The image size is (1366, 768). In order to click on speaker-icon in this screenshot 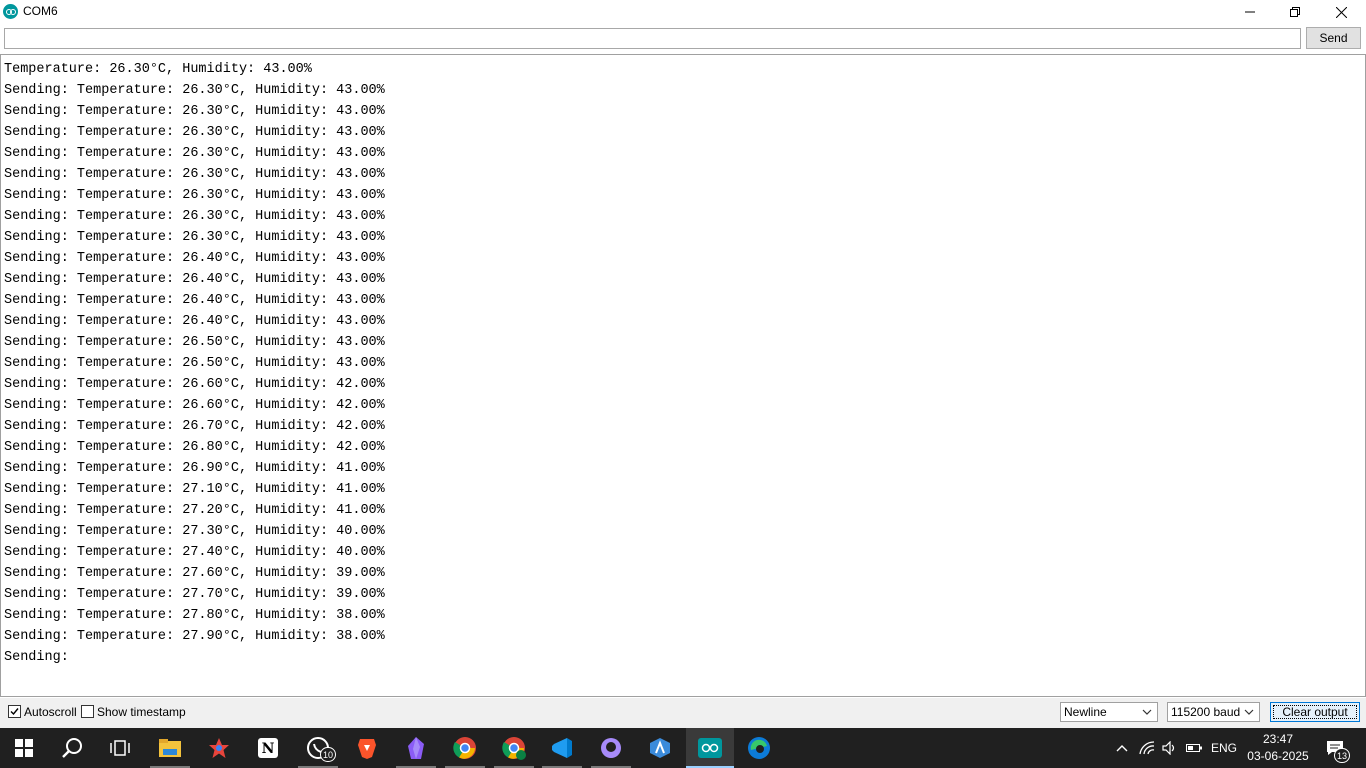, I will do `click(1168, 748)`.